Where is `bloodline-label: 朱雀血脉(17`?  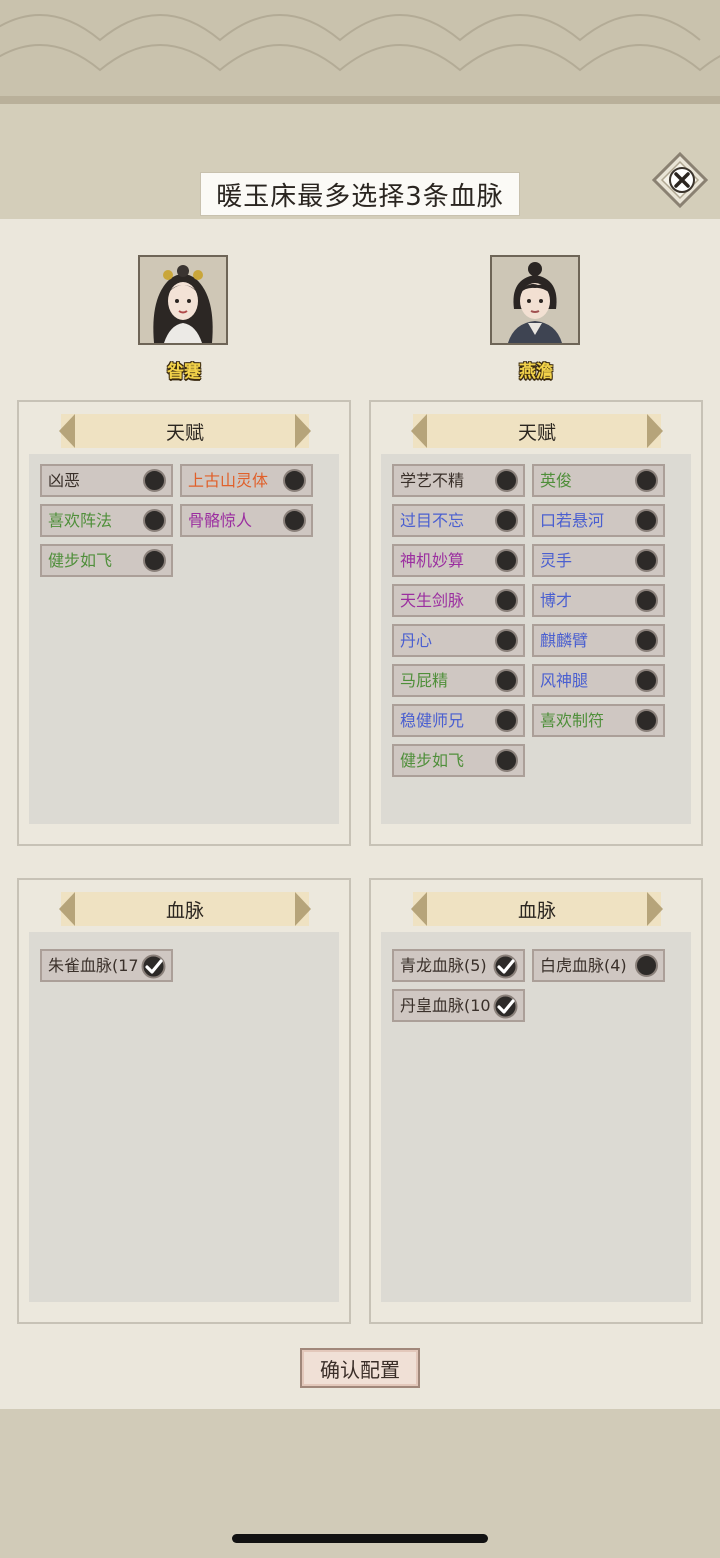 bloodline-label: 朱雀血脉(17 is located at coordinates (93, 965).